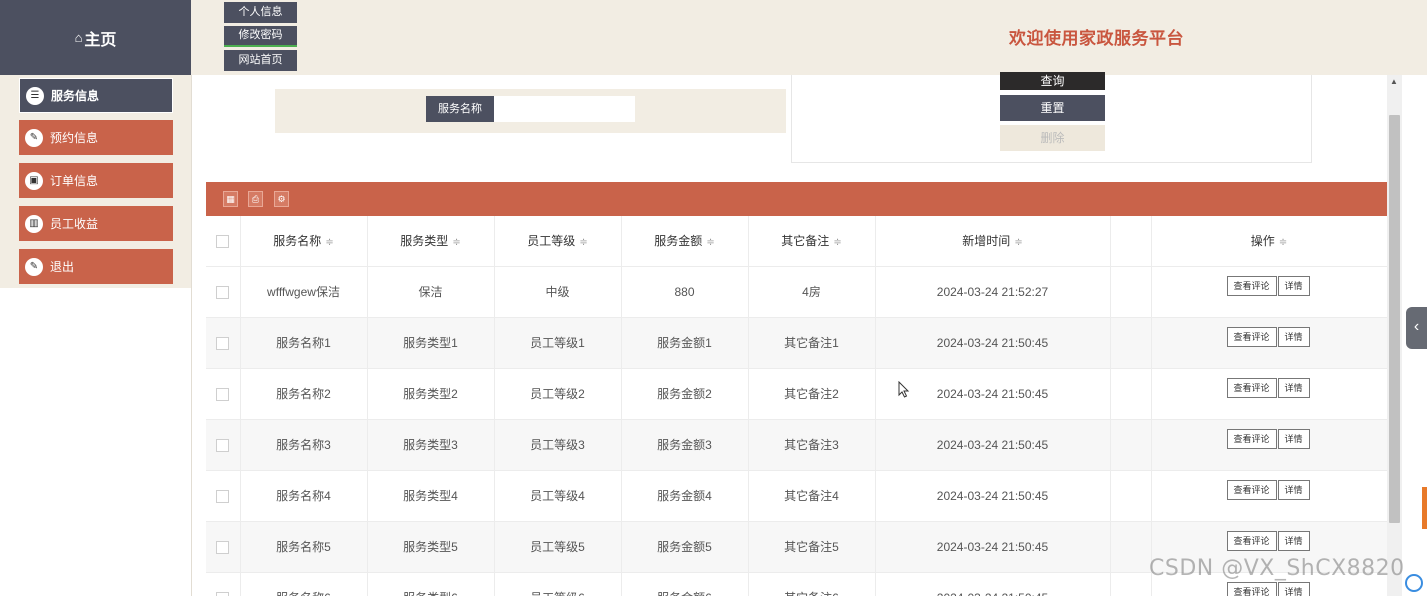  Describe the element at coordinates (96, 266) in the screenshot. I see `sidebar-item-logout: ✎ 退出` at that location.